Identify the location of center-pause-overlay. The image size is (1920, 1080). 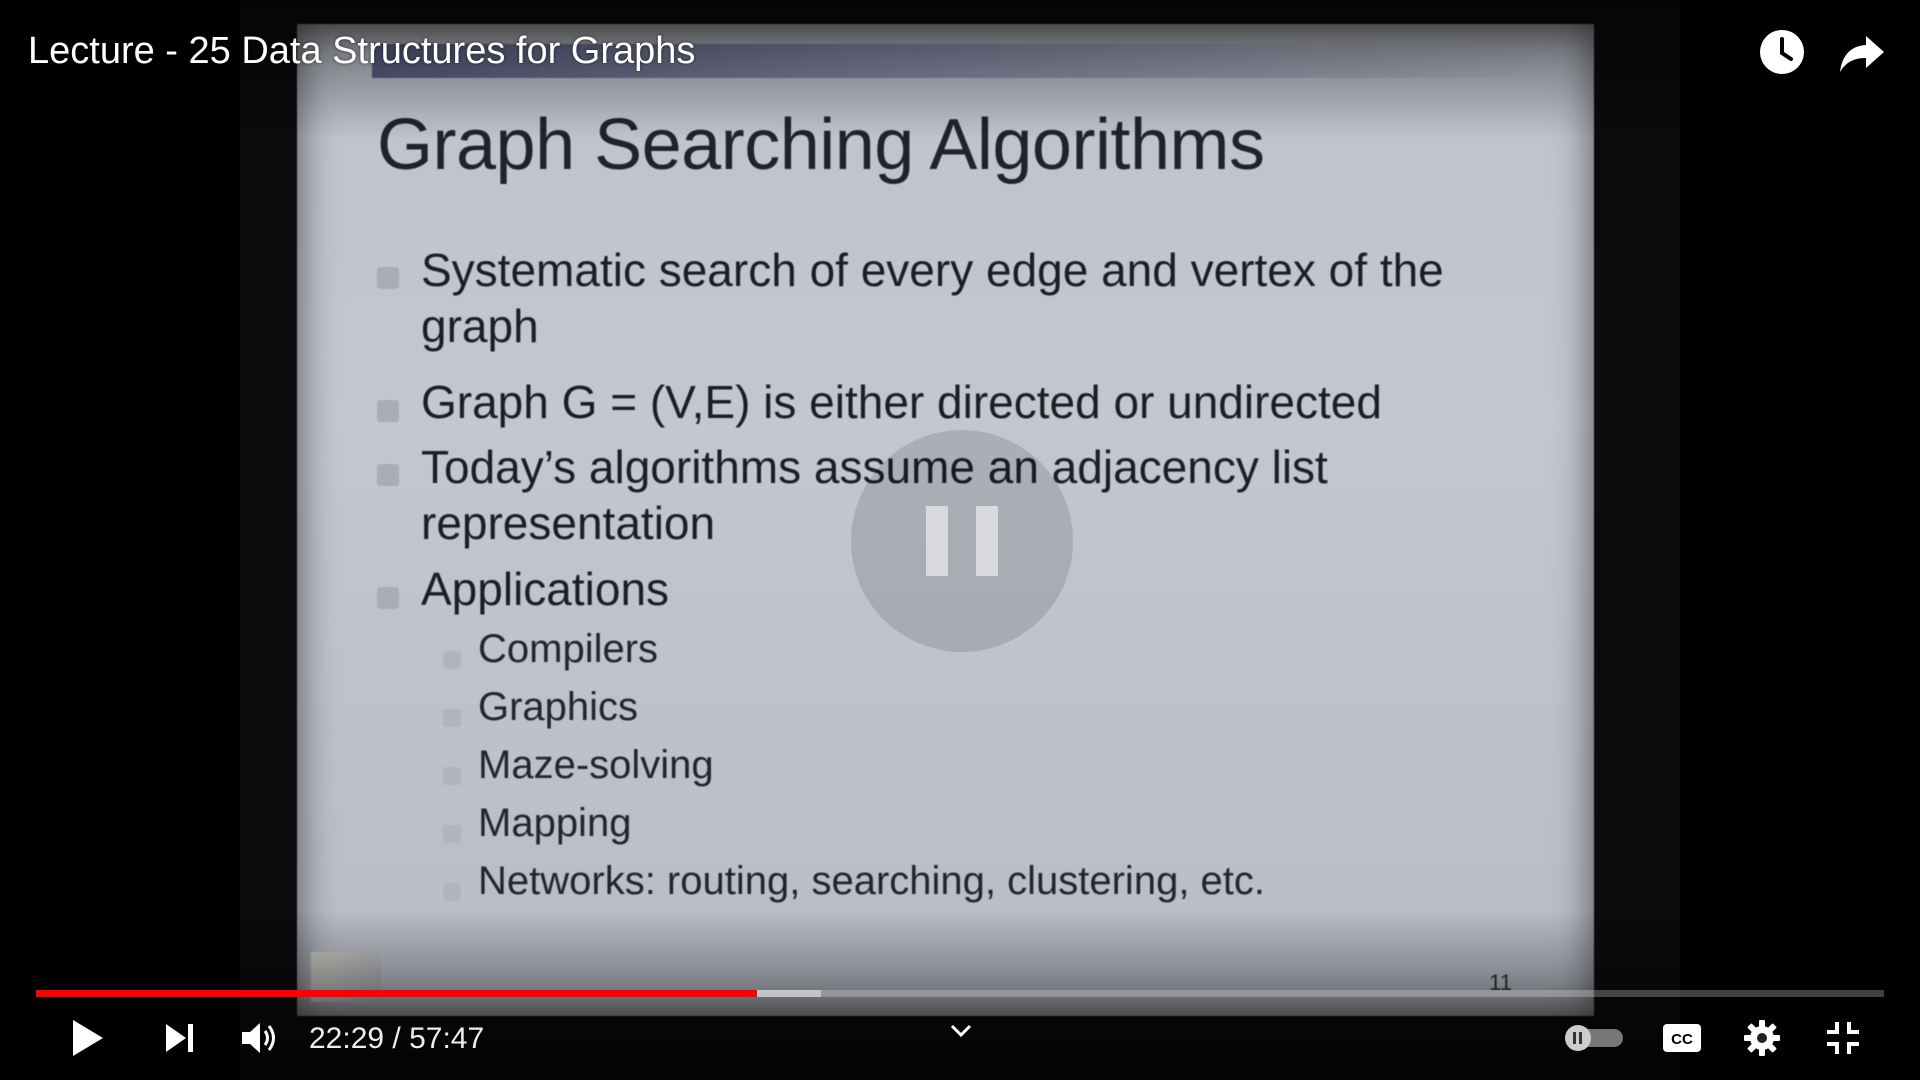
(962, 541).